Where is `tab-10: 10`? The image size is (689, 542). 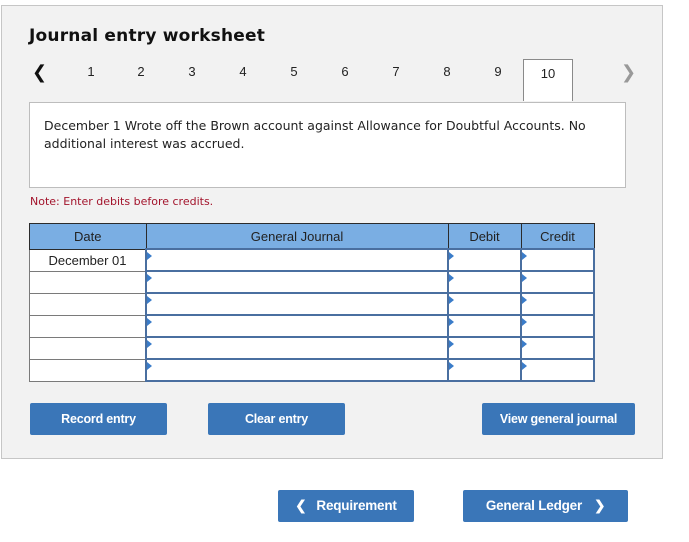 tab-10: 10 is located at coordinates (548, 80).